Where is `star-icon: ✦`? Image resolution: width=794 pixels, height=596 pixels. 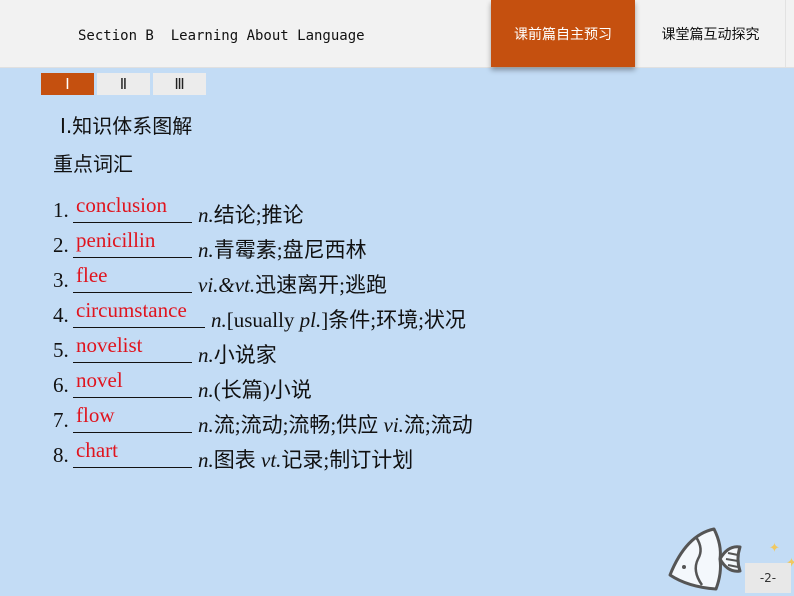
star-icon: ✦ is located at coordinates (774, 547).